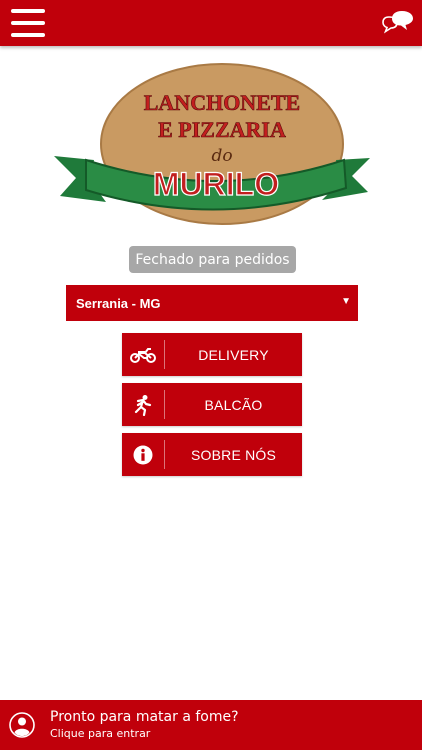 The image size is (422, 750). What do you see at coordinates (143, 454) in the screenshot?
I see `info-icon` at bounding box center [143, 454].